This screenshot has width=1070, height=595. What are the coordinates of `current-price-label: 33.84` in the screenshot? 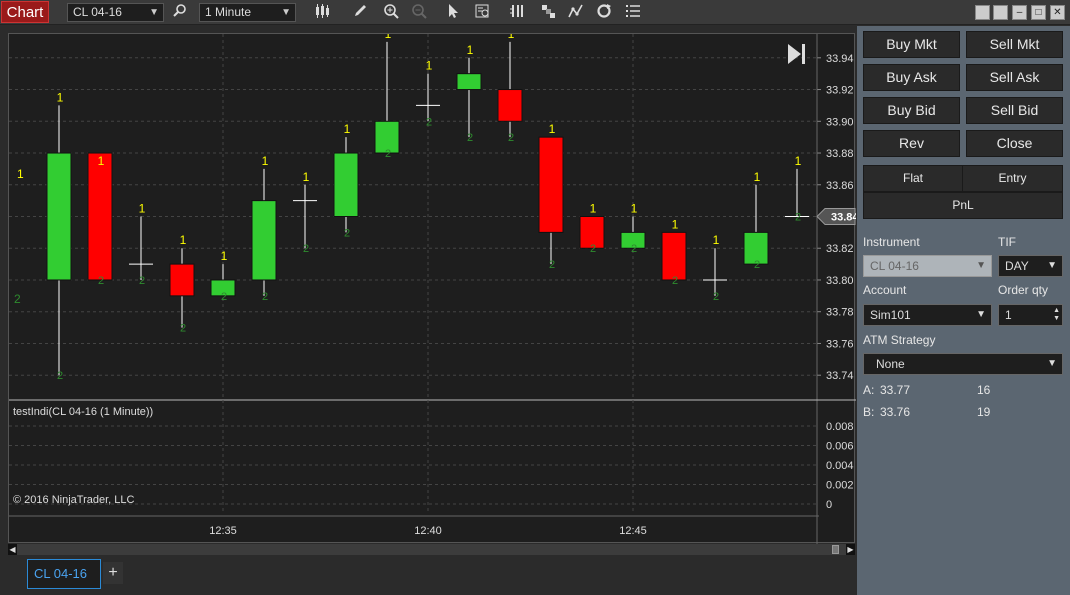 It's located at (843, 218).